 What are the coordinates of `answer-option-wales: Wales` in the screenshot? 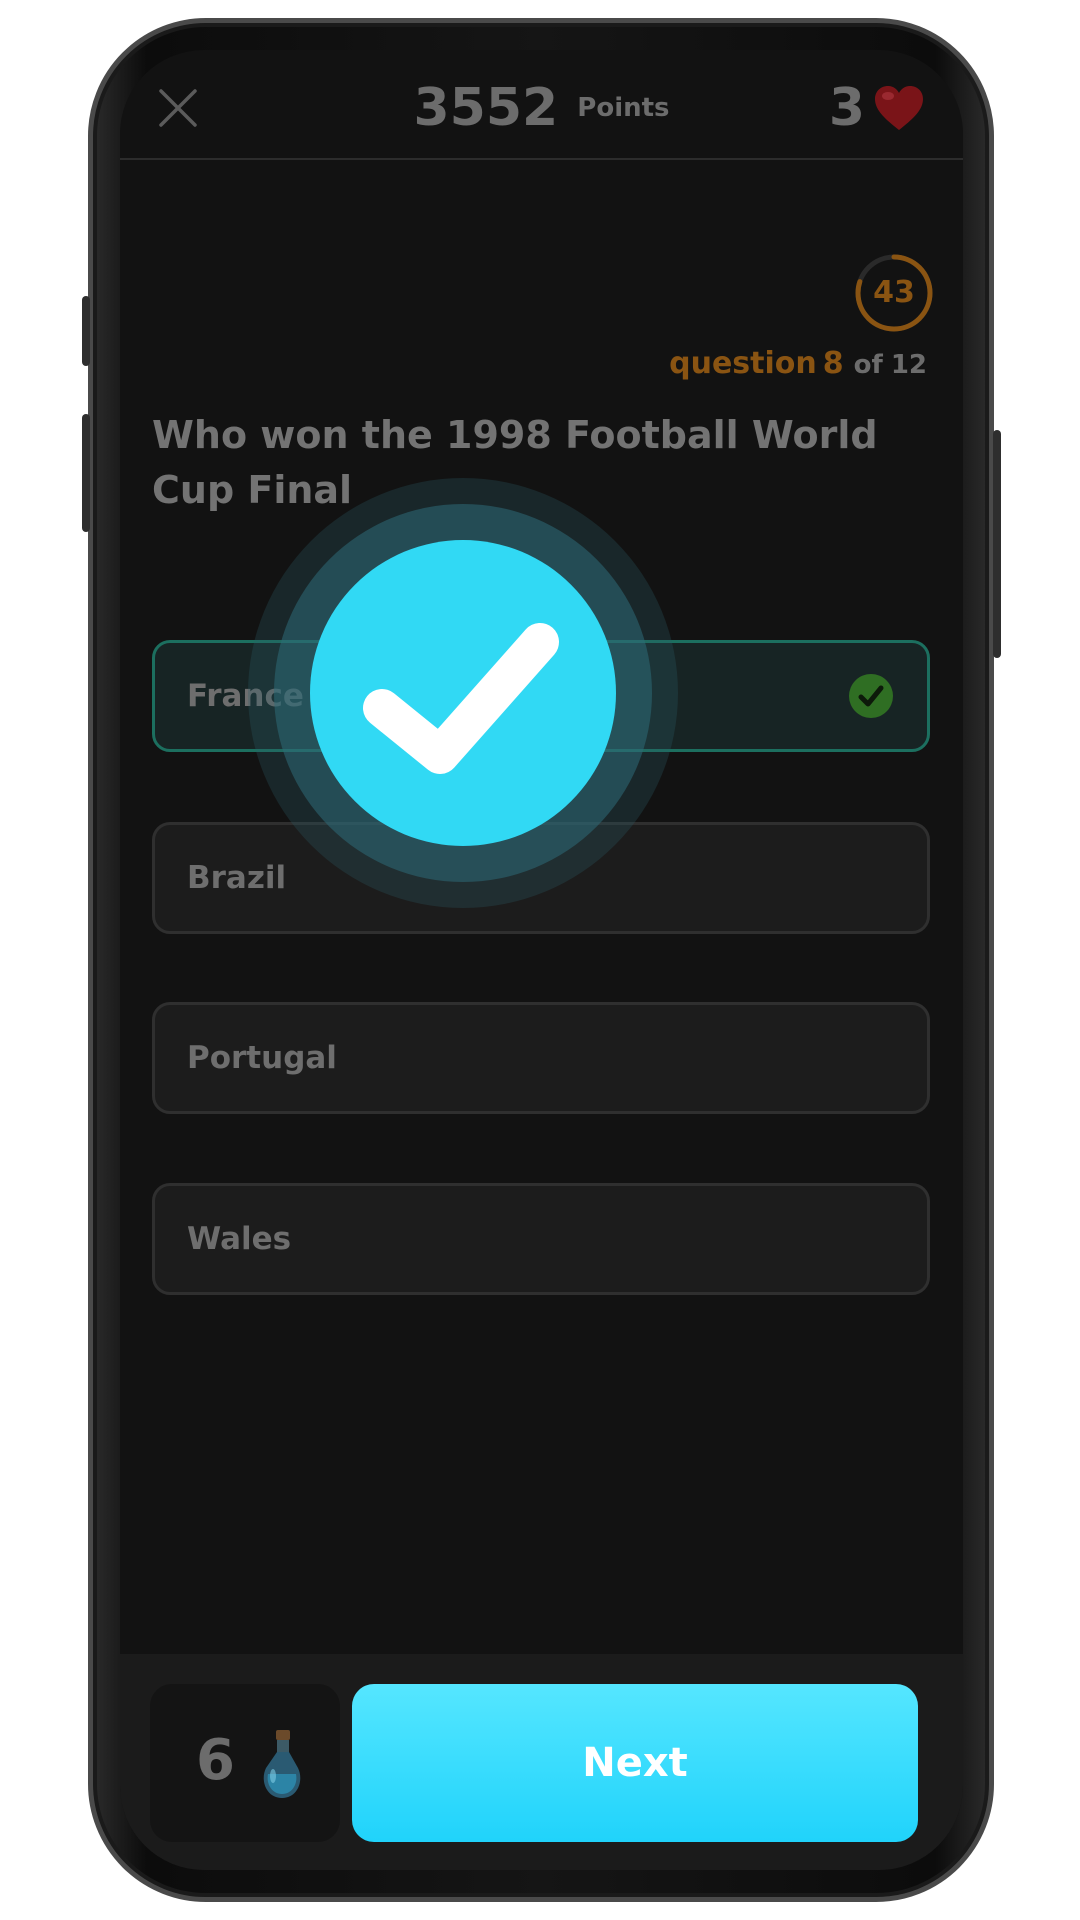 It's located at (541, 1239).